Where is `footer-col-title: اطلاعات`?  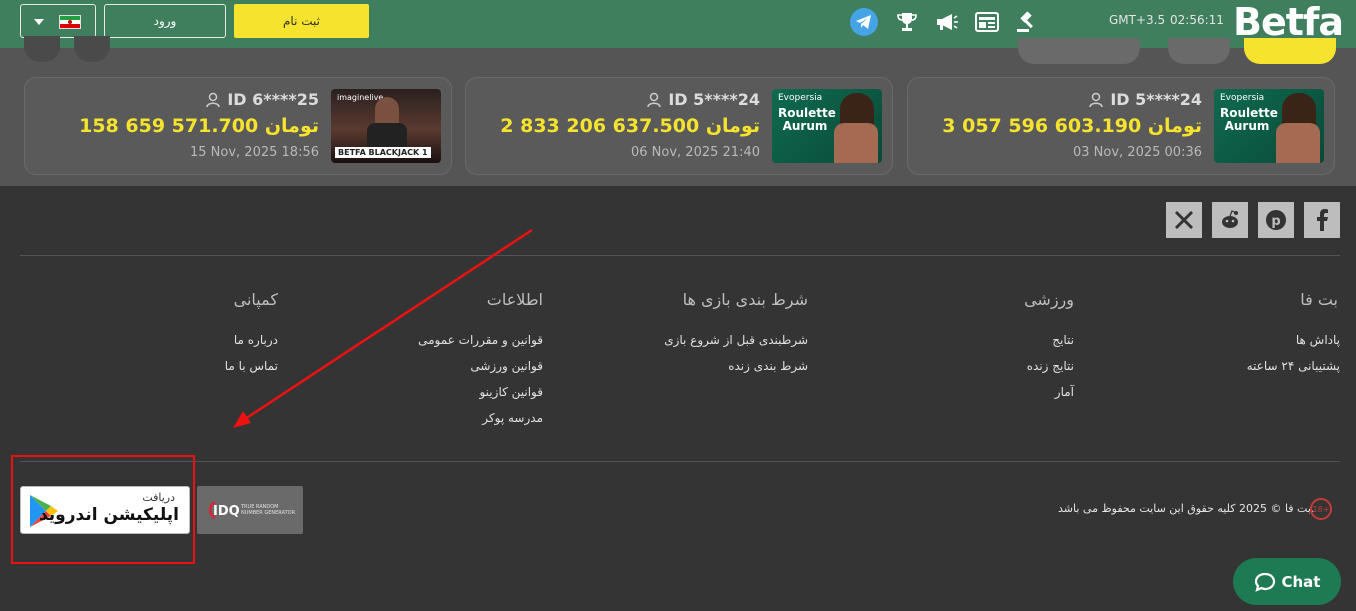
footer-col-title: اطلاعات is located at coordinates (514, 299).